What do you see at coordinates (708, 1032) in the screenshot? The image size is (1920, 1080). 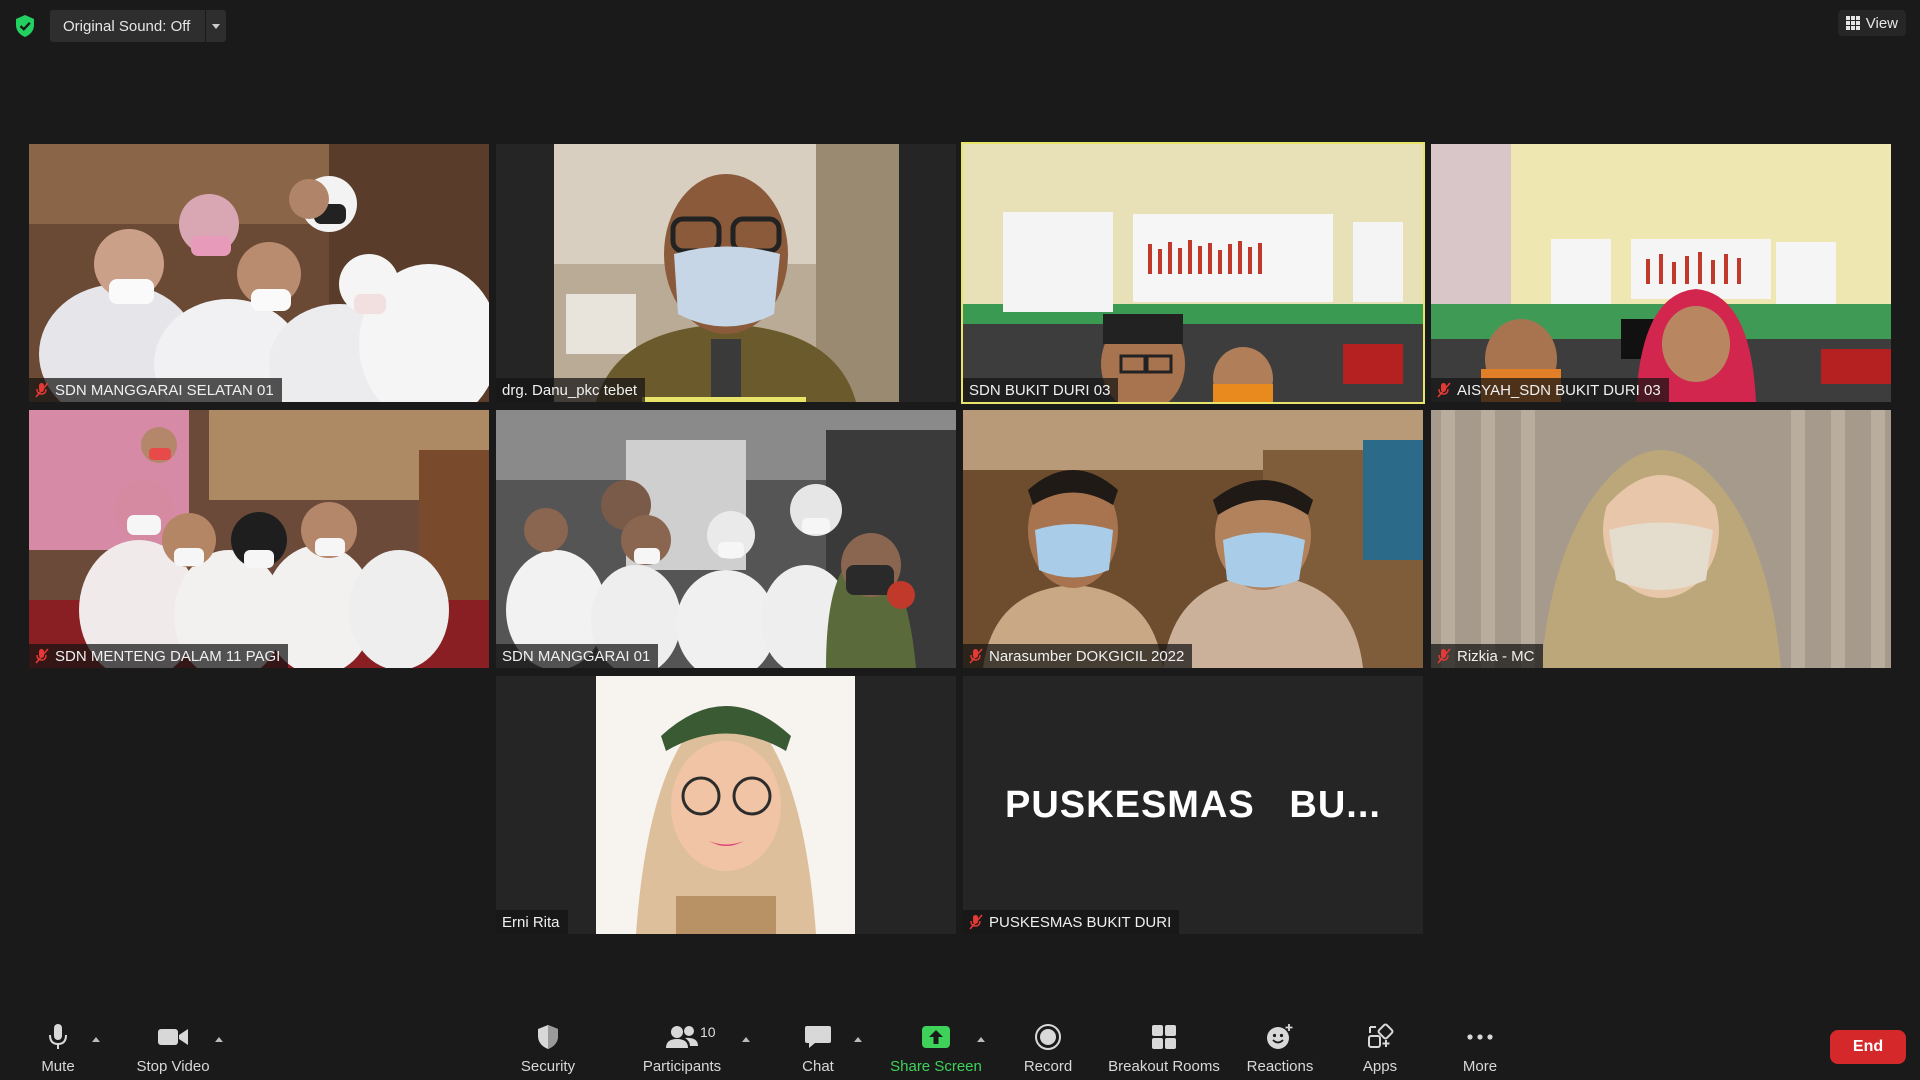 I see `participants-count: 10` at bounding box center [708, 1032].